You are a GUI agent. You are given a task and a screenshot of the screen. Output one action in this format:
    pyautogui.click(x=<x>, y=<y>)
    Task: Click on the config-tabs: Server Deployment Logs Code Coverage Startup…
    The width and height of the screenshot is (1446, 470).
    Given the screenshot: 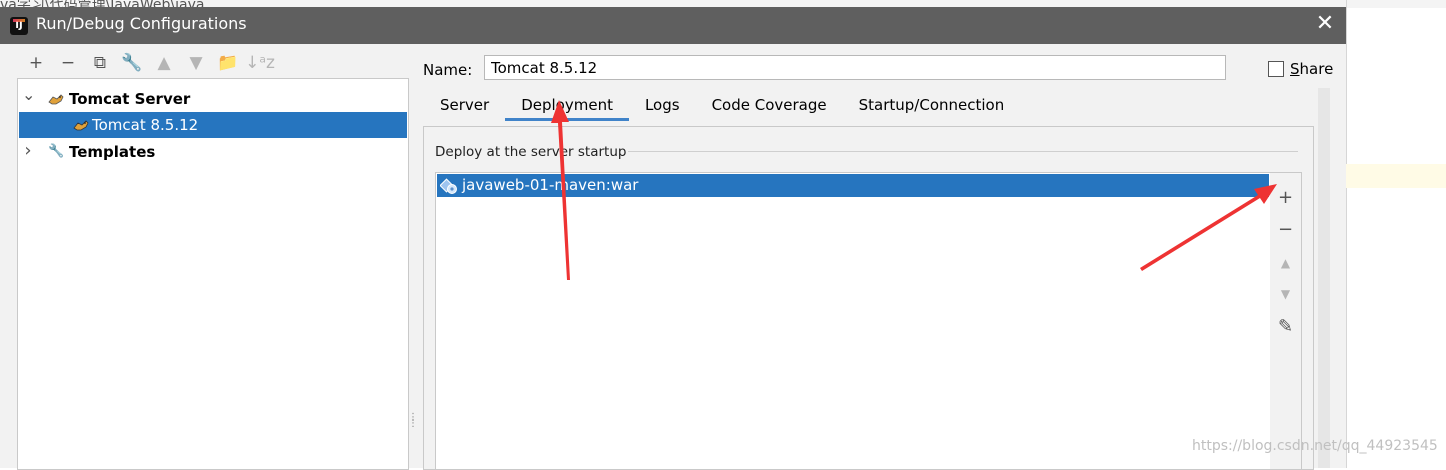 What is the action you would take?
    pyautogui.click(x=722, y=110)
    